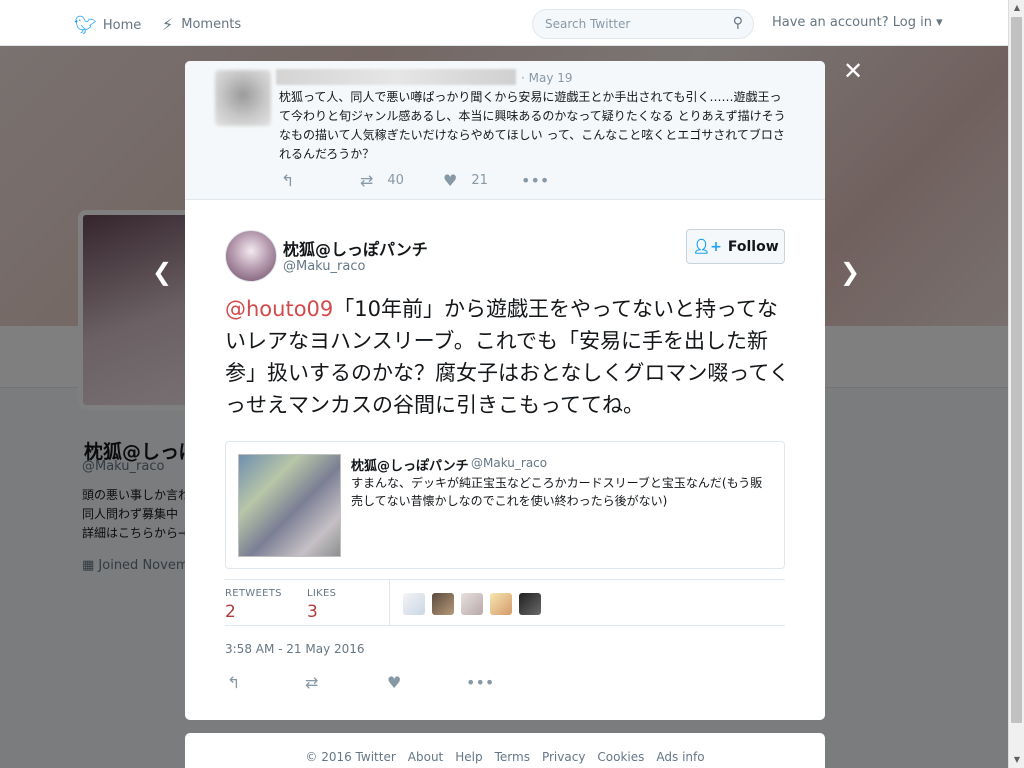 The image size is (1024, 768). Describe the element at coordinates (588, 24) in the screenshot. I see `search-placeholder: Search Twitter` at that location.